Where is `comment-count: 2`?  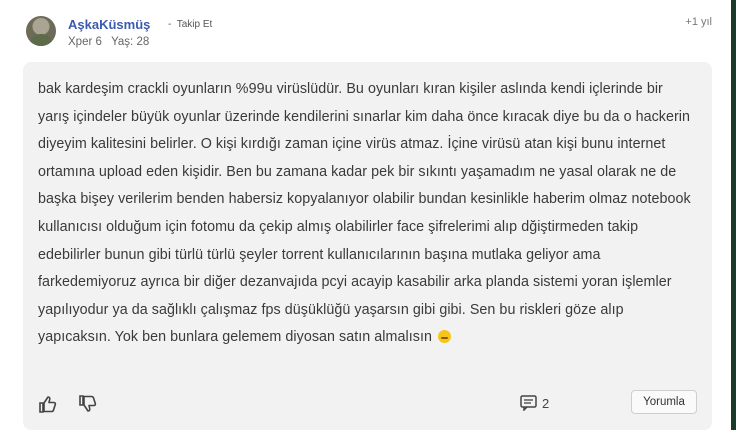 comment-count: 2 is located at coordinates (546, 403).